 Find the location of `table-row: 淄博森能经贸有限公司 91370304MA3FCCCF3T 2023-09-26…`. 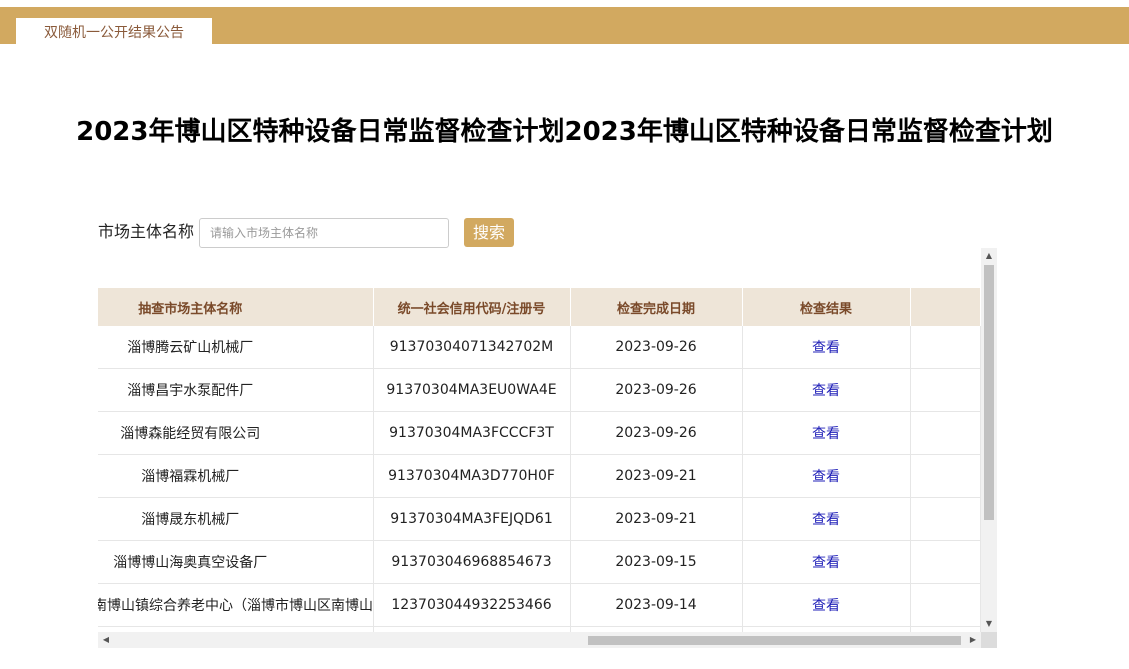

table-row: 淄博森能经贸有限公司 91370304MA3FCCCF3T 2023-09-26… is located at coordinates (539, 433).